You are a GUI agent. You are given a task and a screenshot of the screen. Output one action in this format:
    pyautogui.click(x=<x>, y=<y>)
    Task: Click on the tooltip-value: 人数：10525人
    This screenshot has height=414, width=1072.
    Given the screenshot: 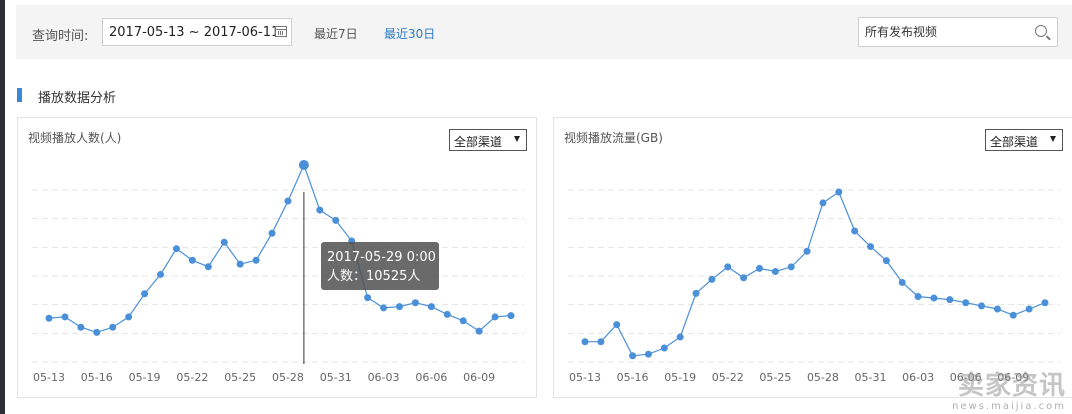 What is the action you would take?
    pyautogui.click(x=374, y=276)
    